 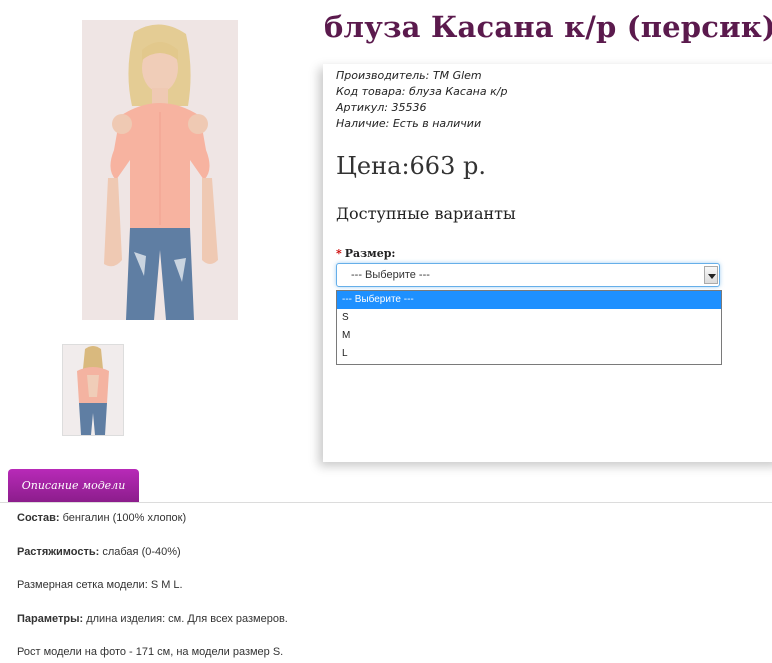 What do you see at coordinates (458, 91) in the screenshot?
I see `meta-value: блуза Касана к/р` at bounding box center [458, 91].